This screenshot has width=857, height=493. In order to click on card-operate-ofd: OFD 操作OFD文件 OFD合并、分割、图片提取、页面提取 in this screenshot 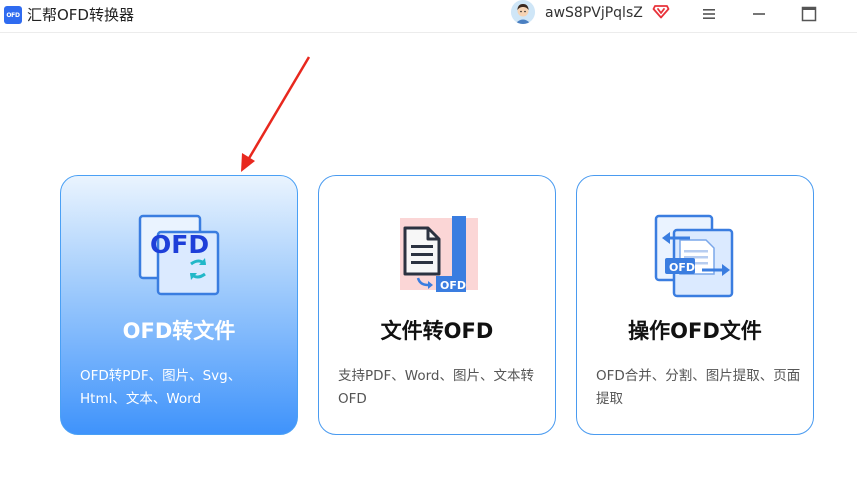, I will do `click(695, 305)`.